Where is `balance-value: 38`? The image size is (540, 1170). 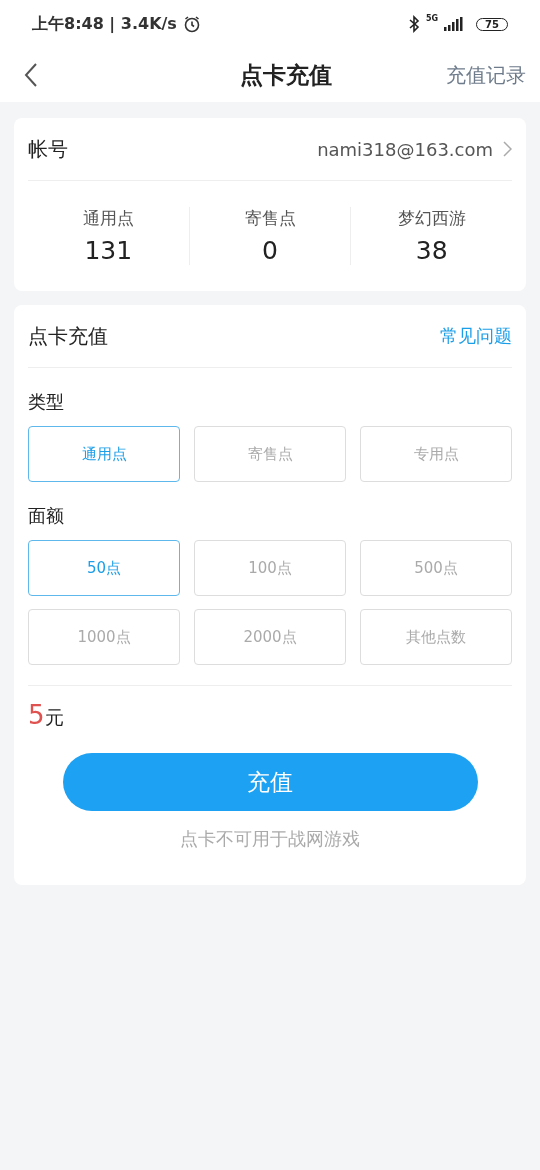
balance-value: 38 is located at coordinates (431, 250).